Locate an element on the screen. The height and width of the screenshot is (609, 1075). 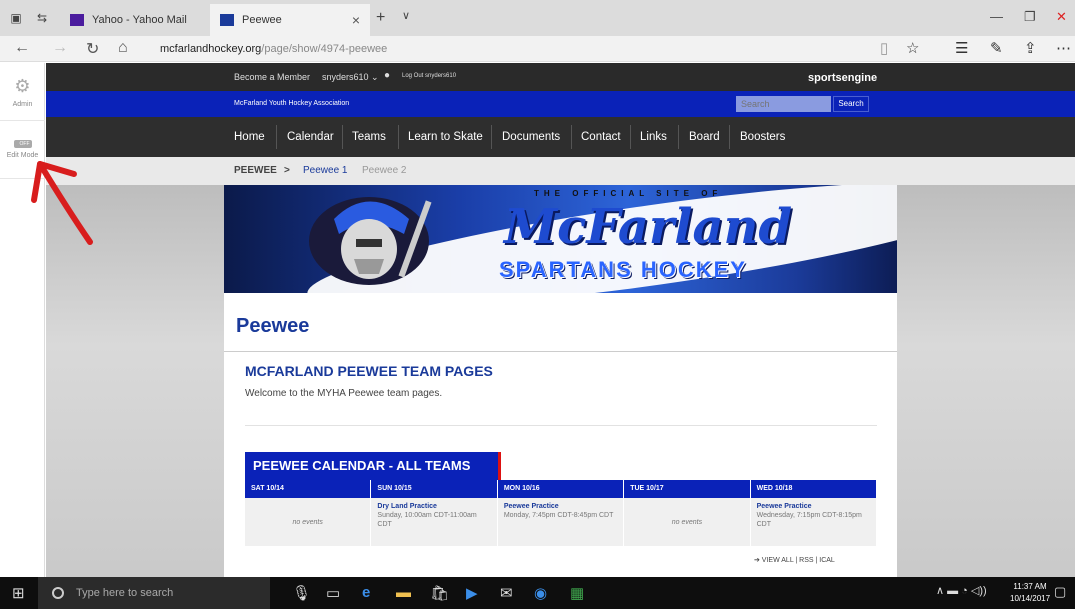
close-window-icon: ✕ is located at coordinates (1061, 17).